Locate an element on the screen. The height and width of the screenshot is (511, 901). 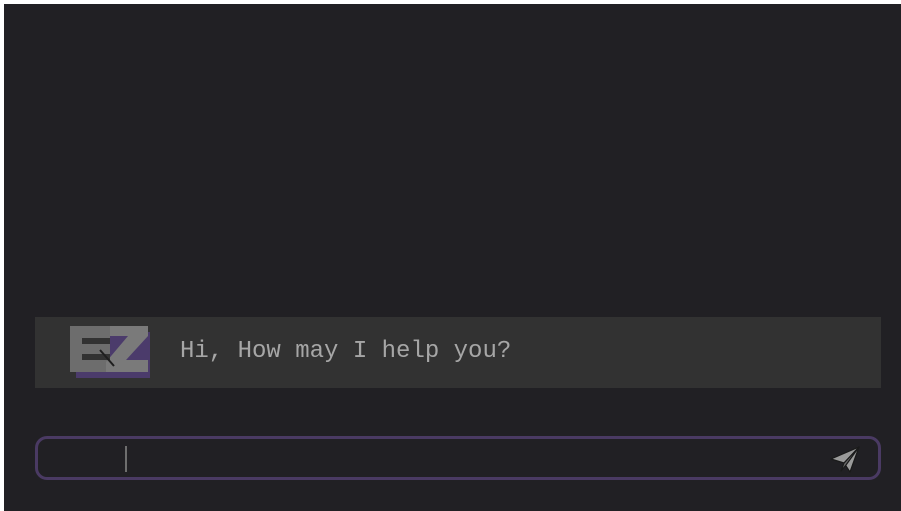
bot-message: Hi, How may I help you? is located at coordinates (458, 352).